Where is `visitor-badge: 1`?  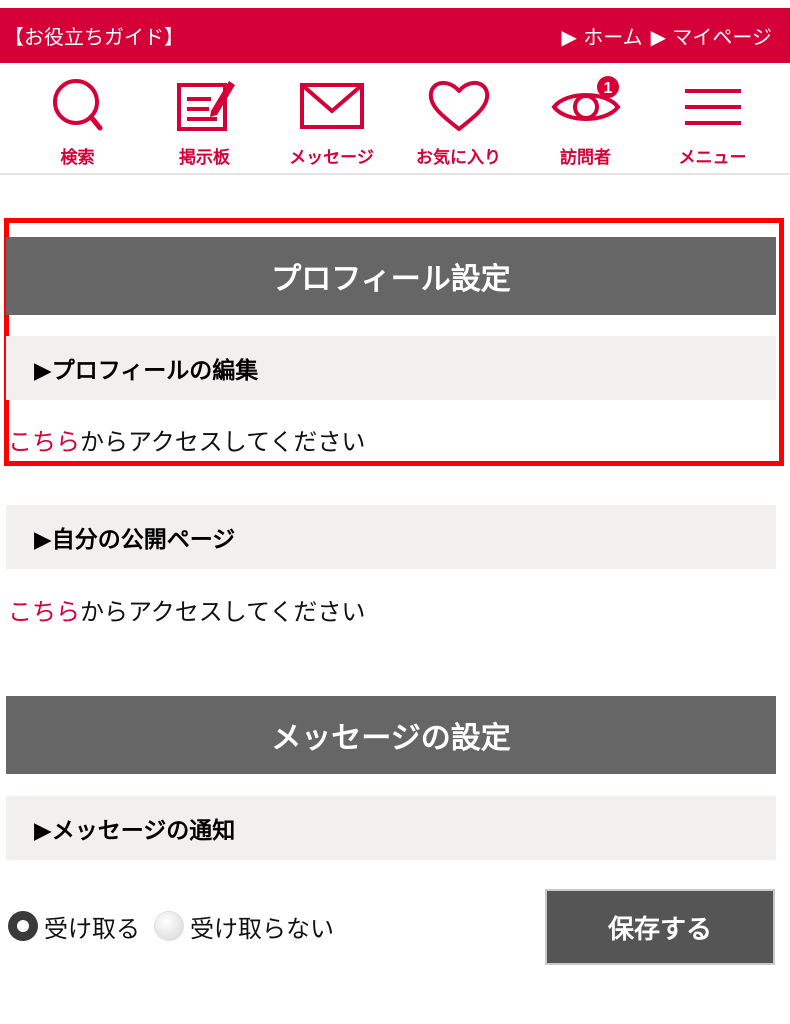
visitor-badge: 1 is located at coordinates (607, 88).